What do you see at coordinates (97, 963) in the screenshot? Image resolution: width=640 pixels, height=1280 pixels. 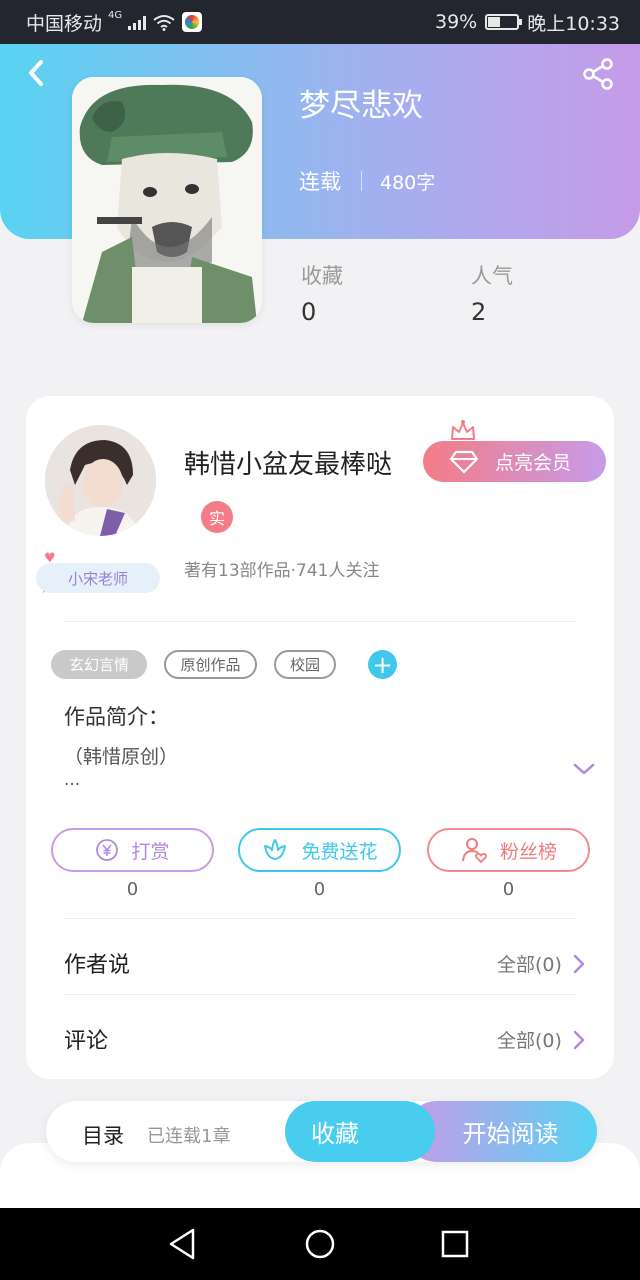 I see `author-notes-label: 作者说` at bounding box center [97, 963].